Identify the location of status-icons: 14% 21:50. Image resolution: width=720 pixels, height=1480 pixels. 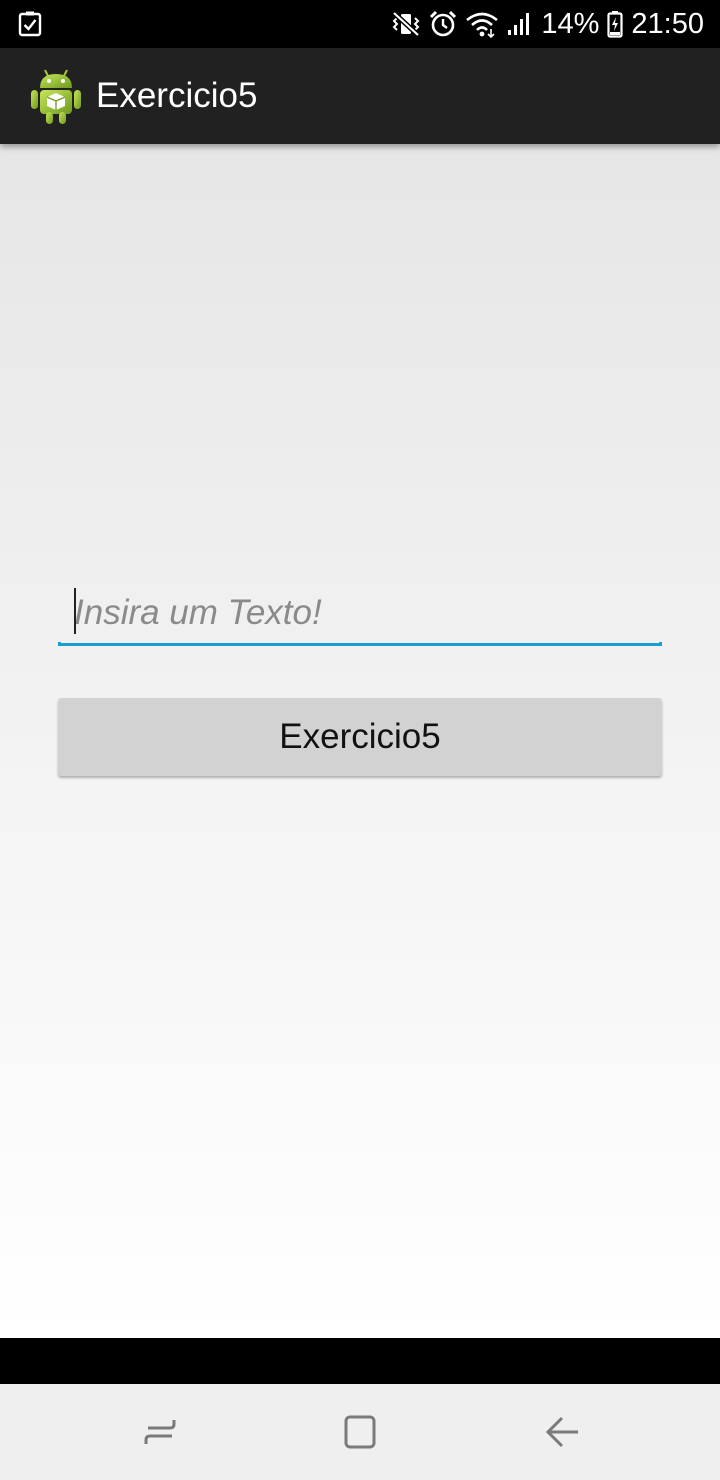
(547, 24).